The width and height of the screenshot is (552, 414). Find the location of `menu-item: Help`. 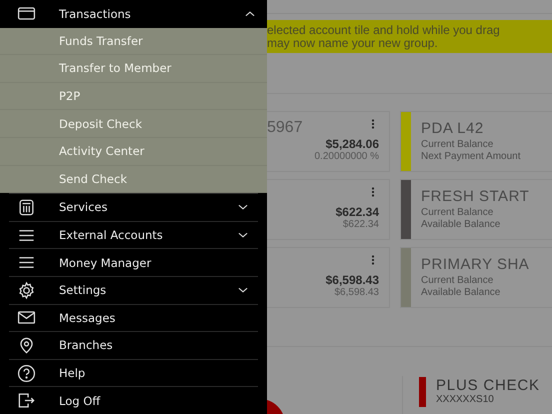

menu-item: Help is located at coordinates (133, 372).